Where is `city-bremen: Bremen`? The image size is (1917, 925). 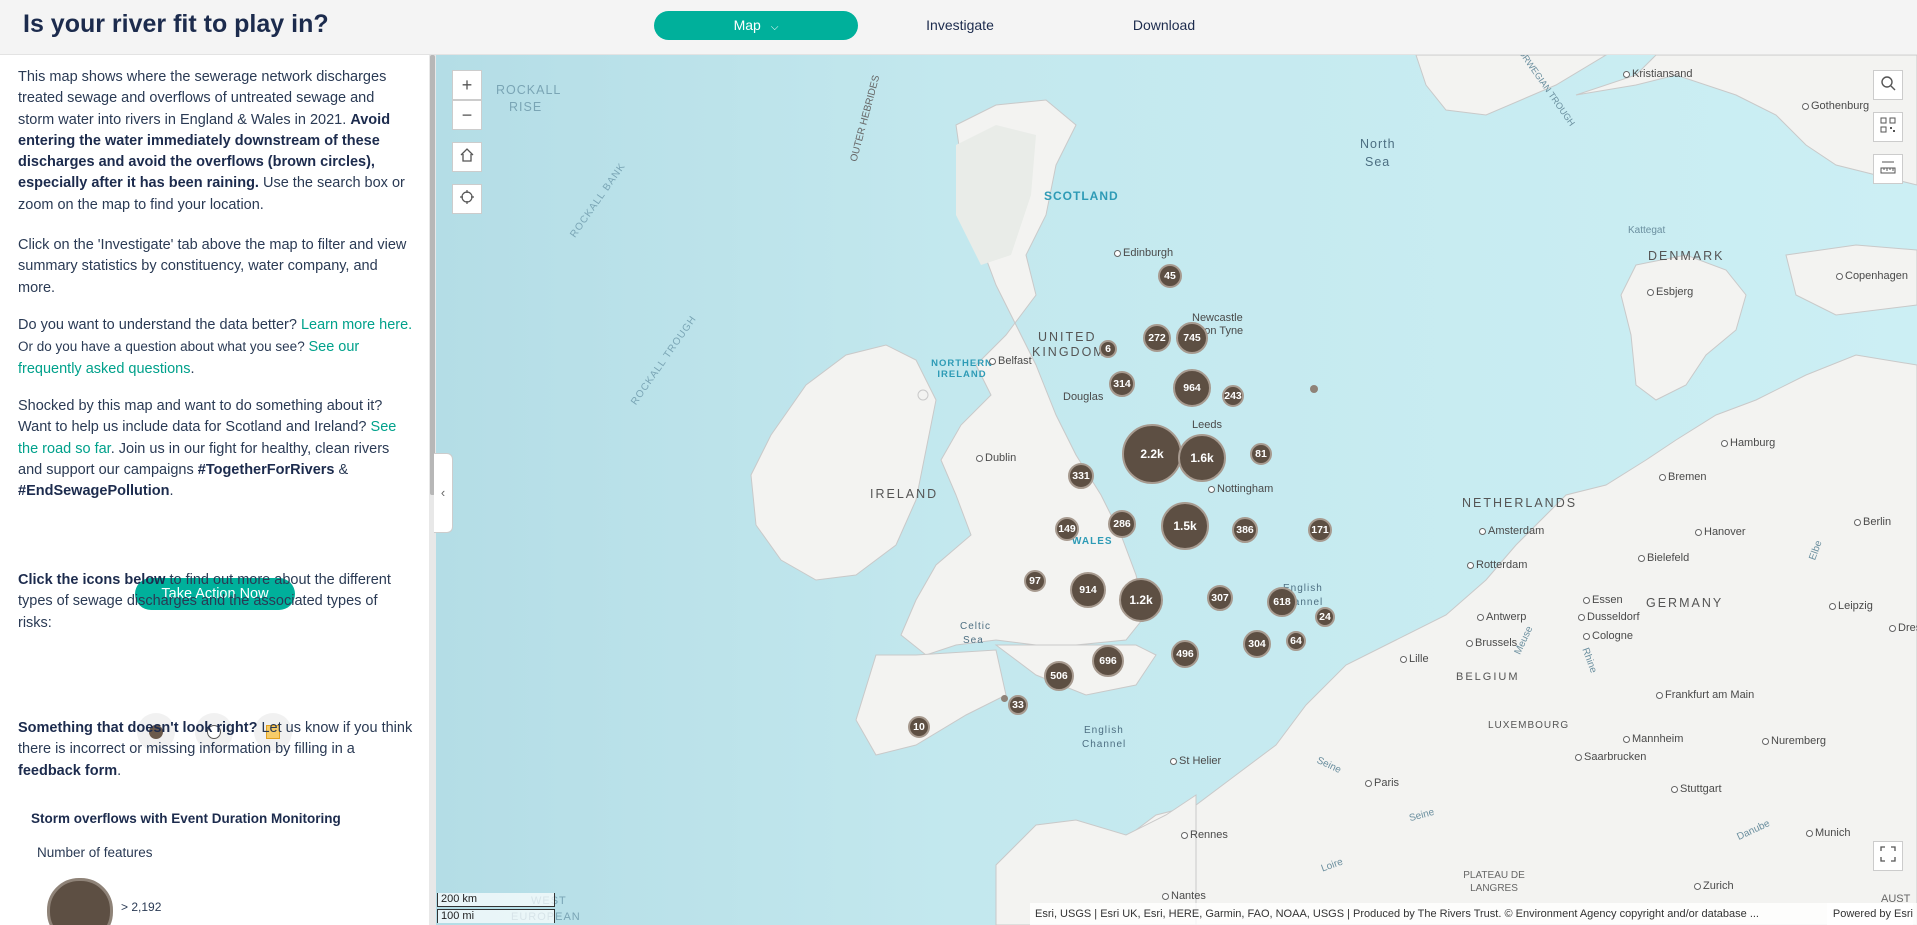
city-bremen: Bremen is located at coordinates (1683, 477).